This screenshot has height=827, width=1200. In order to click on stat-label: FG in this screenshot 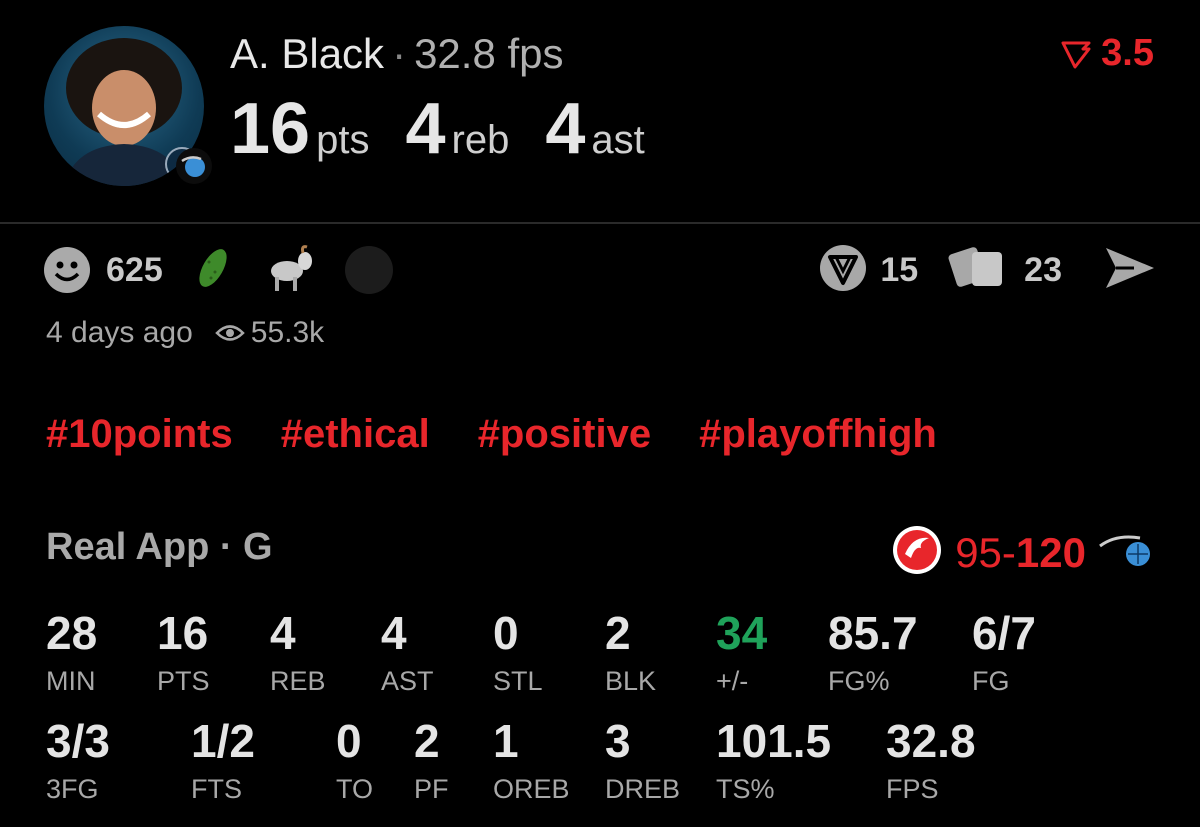, I will do `click(991, 681)`.